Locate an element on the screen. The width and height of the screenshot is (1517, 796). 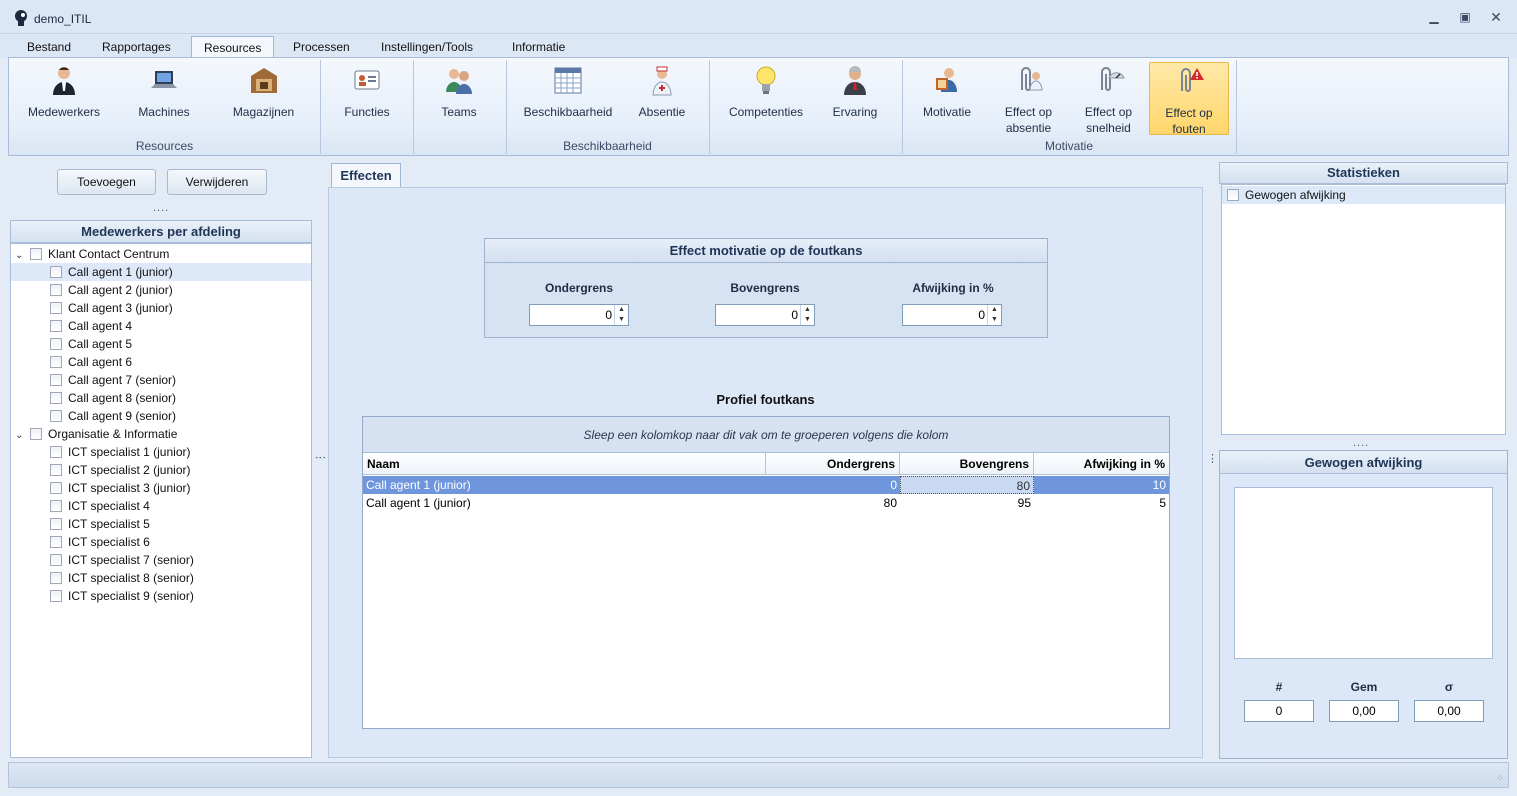
tree-item: ICT specialist 9 (senior) is located at coordinates (161, 596).